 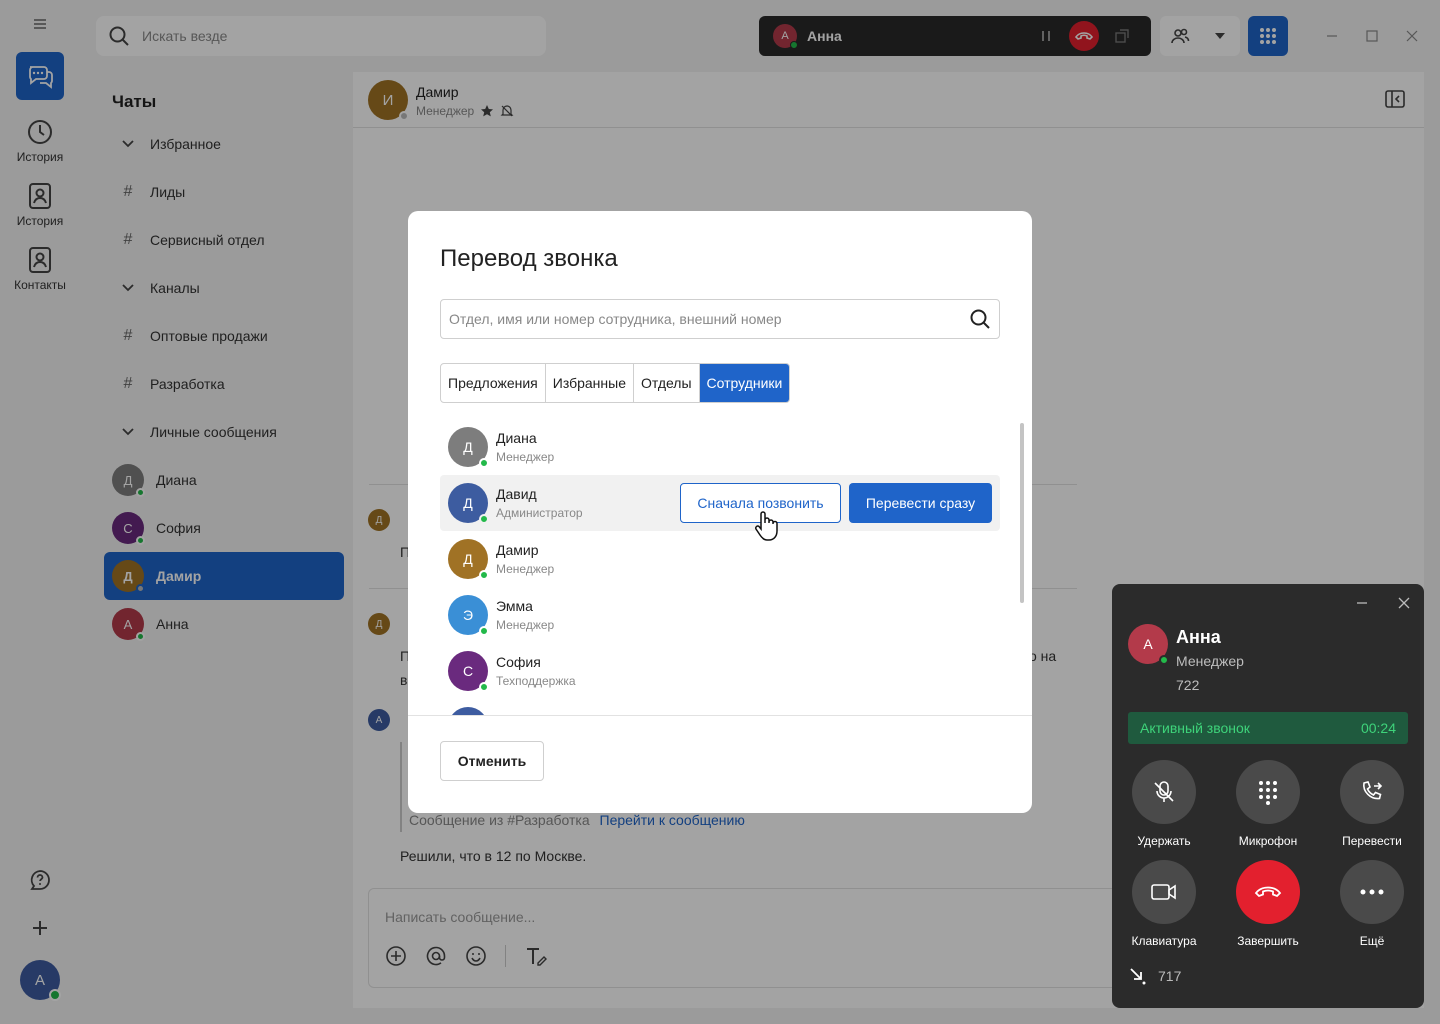 I want to click on caller-role: Менеджер, so click(x=1210, y=661).